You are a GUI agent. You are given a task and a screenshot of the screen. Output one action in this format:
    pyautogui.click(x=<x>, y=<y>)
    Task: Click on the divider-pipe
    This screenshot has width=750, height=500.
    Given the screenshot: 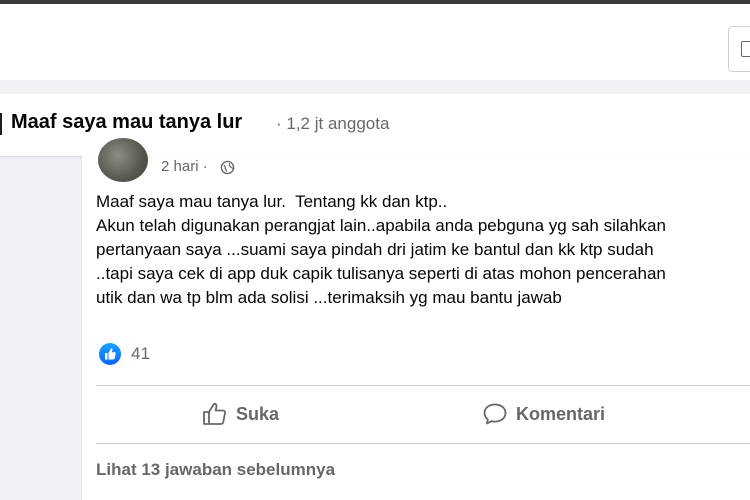 What is the action you would take?
    pyautogui.click(x=1, y=124)
    